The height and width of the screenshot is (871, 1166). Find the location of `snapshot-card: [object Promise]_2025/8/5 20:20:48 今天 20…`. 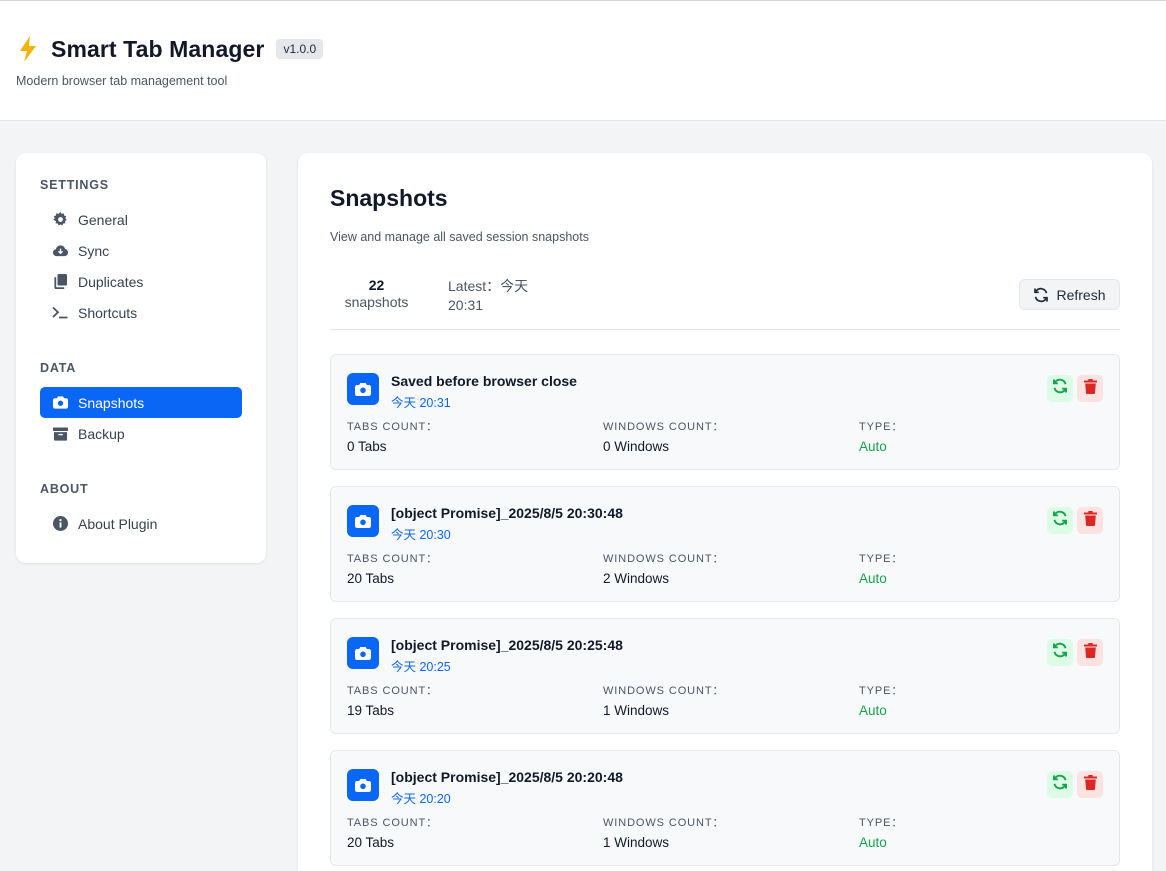

snapshot-card: [object Promise]_2025/8/5 20:20:48 今天 20… is located at coordinates (725, 808).